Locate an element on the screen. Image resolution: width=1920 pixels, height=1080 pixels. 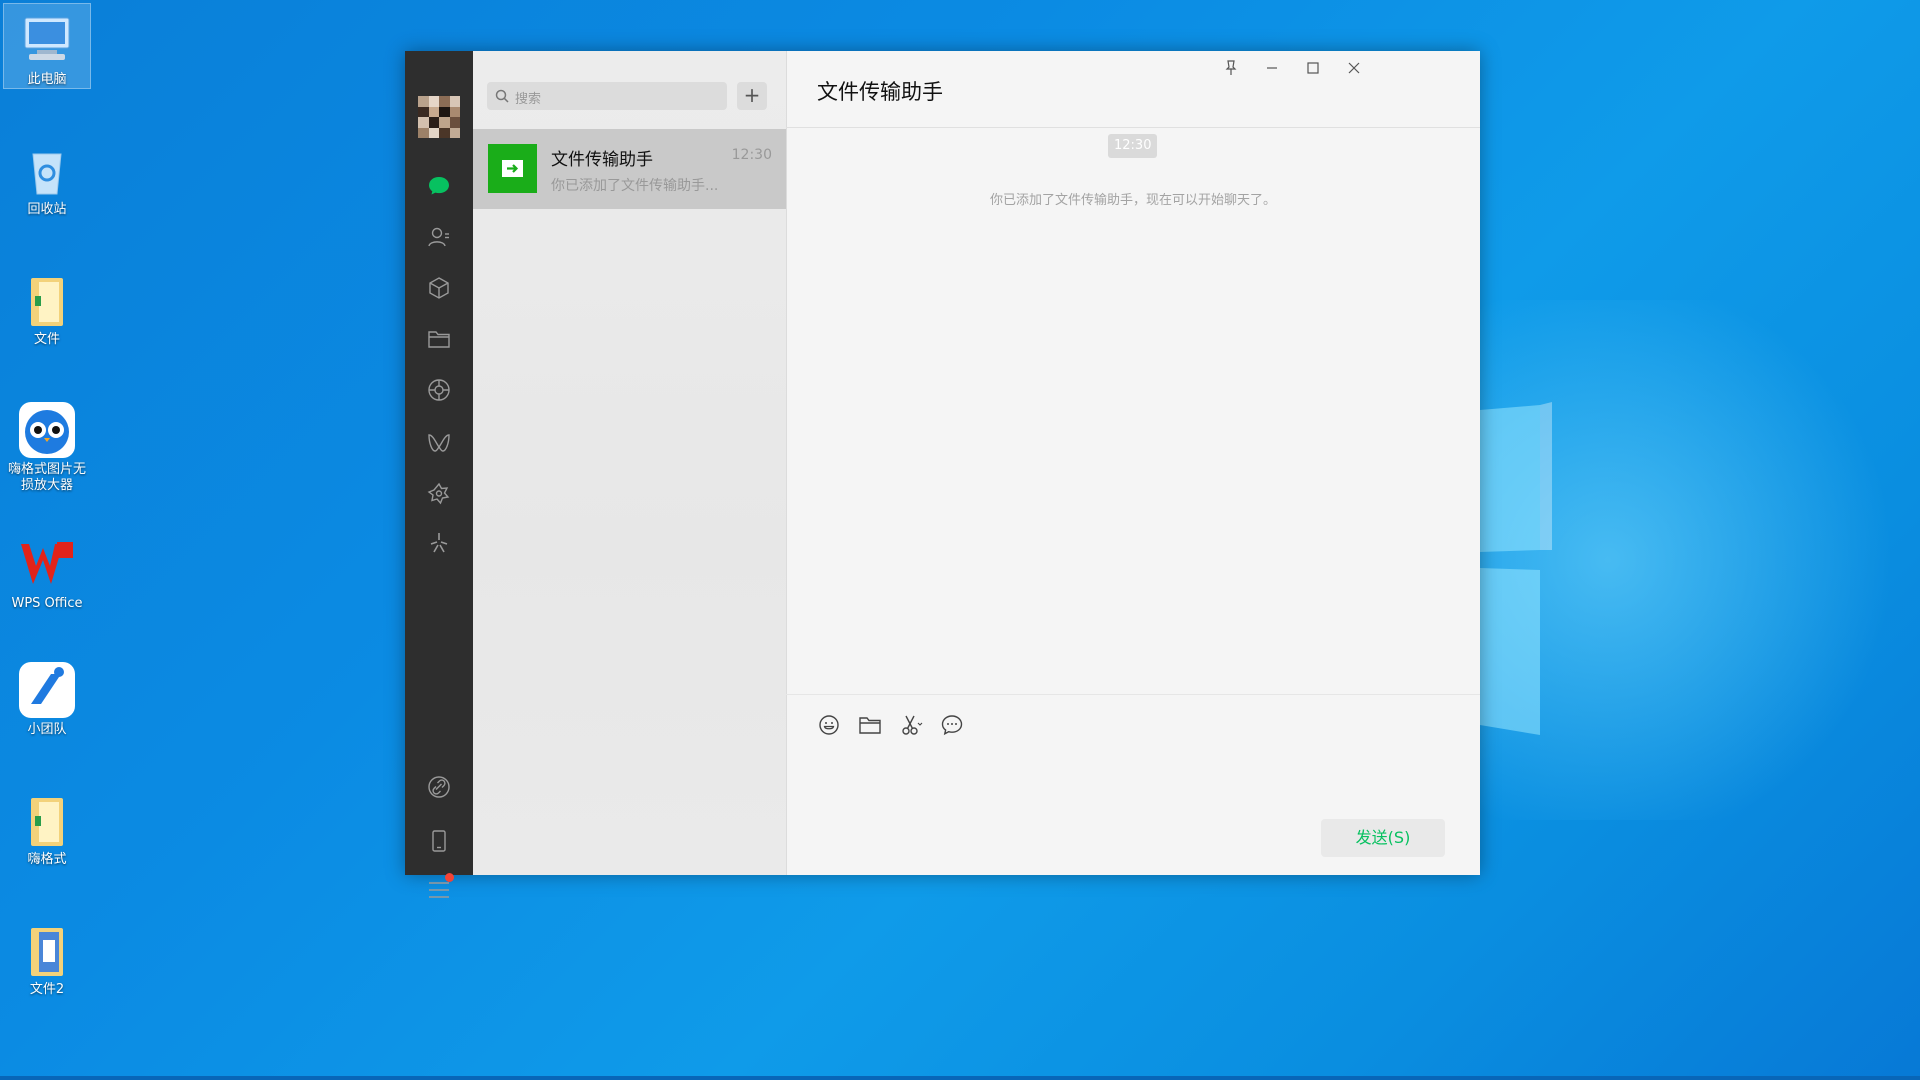
file-transfer-avatar-icon is located at coordinates (512, 168).